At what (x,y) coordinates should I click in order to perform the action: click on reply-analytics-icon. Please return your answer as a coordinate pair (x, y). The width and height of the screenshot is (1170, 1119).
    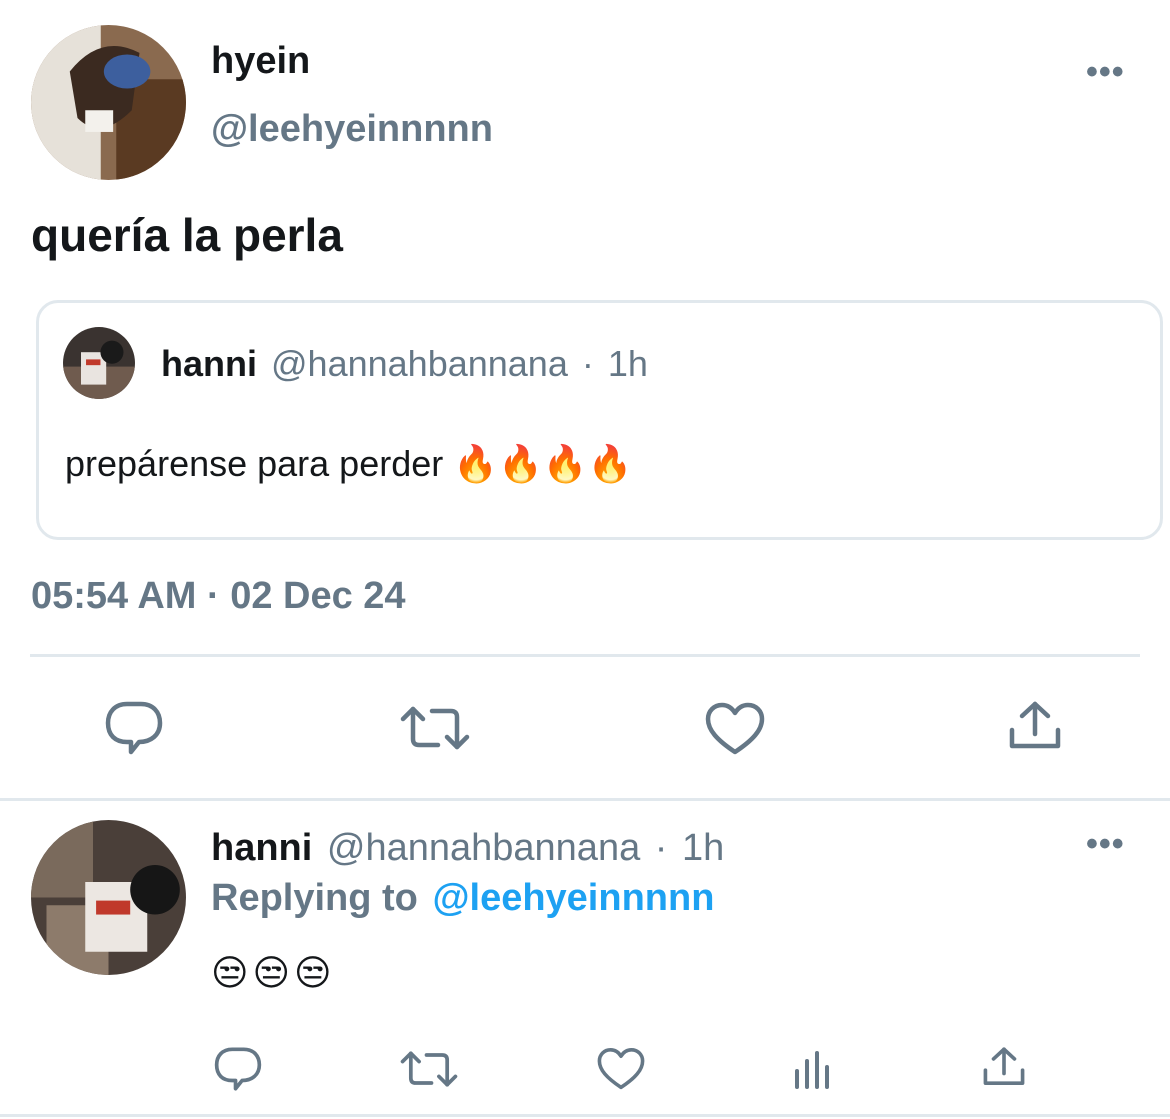
    Looking at the image, I should click on (813, 1069).